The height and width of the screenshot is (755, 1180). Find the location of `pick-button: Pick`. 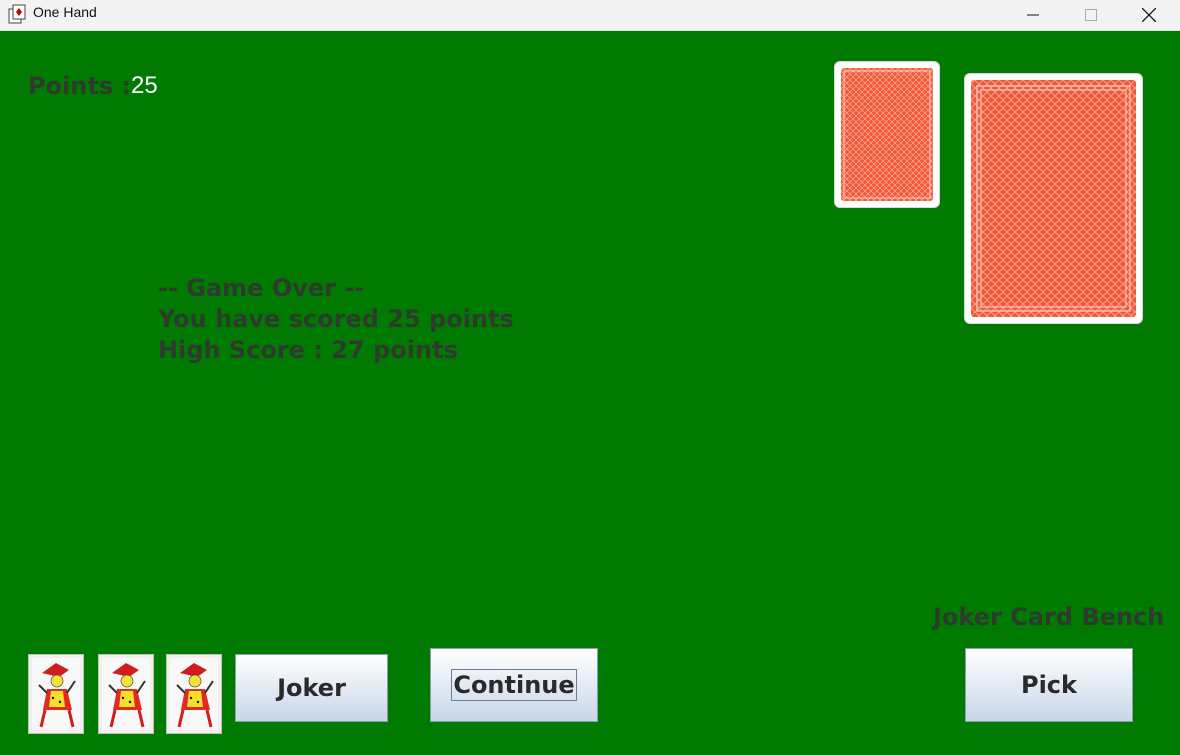

pick-button: Pick is located at coordinates (1049, 685).